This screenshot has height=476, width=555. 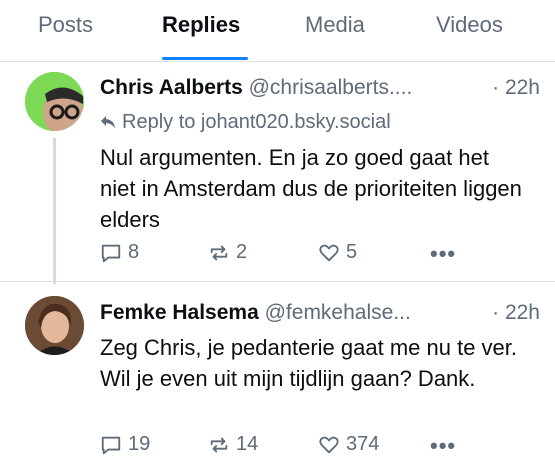 What do you see at coordinates (469, 25) in the screenshot?
I see `tab-videos: Videos` at bounding box center [469, 25].